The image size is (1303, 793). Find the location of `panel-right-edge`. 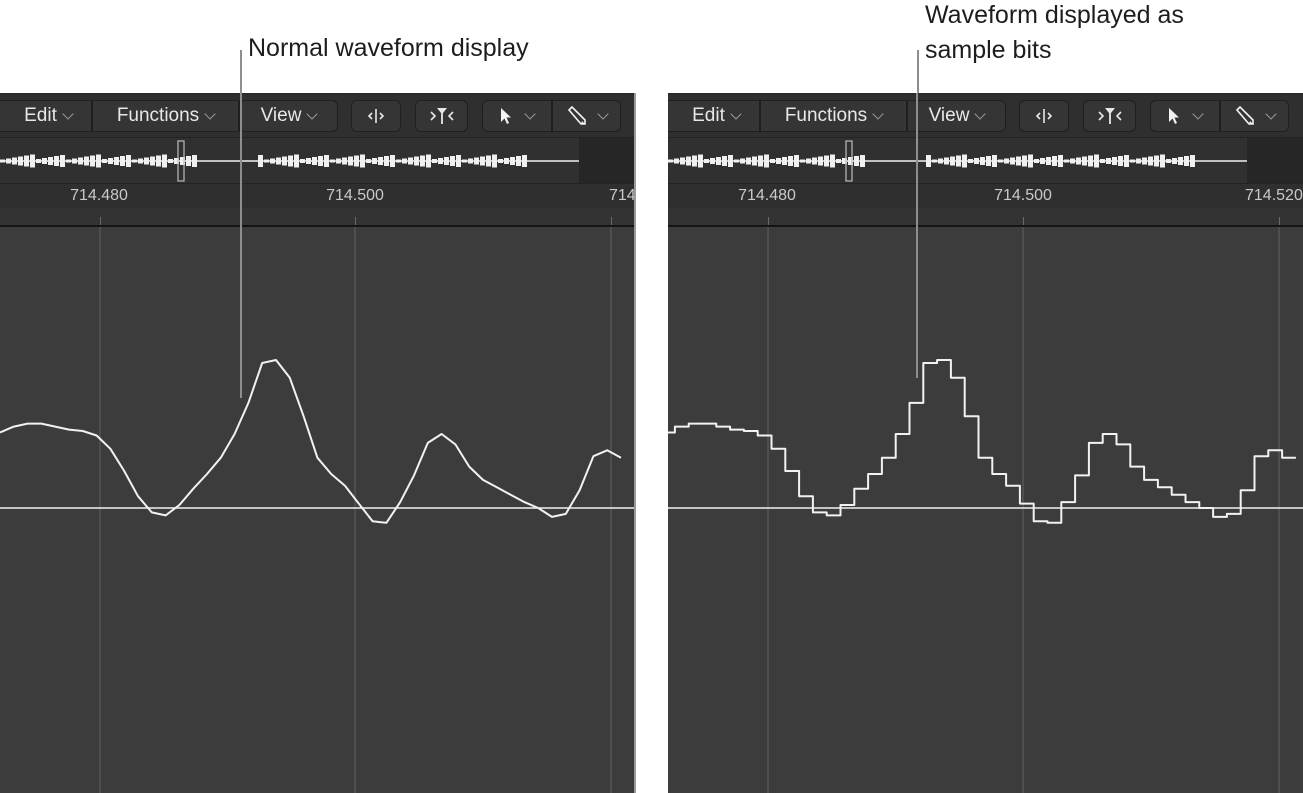

panel-right-edge is located at coordinates (635, 443).